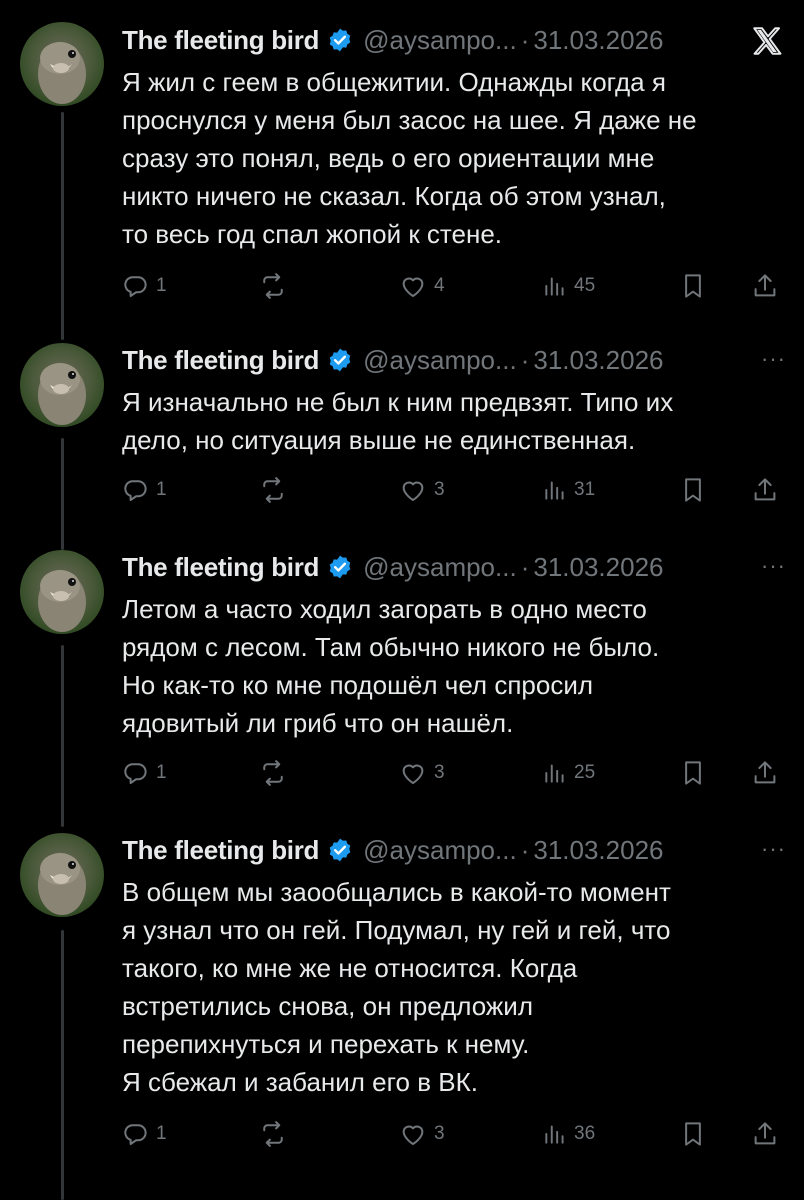 This screenshot has height=1200, width=804. Describe the element at coordinates (585, 772) in the screenshot. I see `views-count: 25` at that location.